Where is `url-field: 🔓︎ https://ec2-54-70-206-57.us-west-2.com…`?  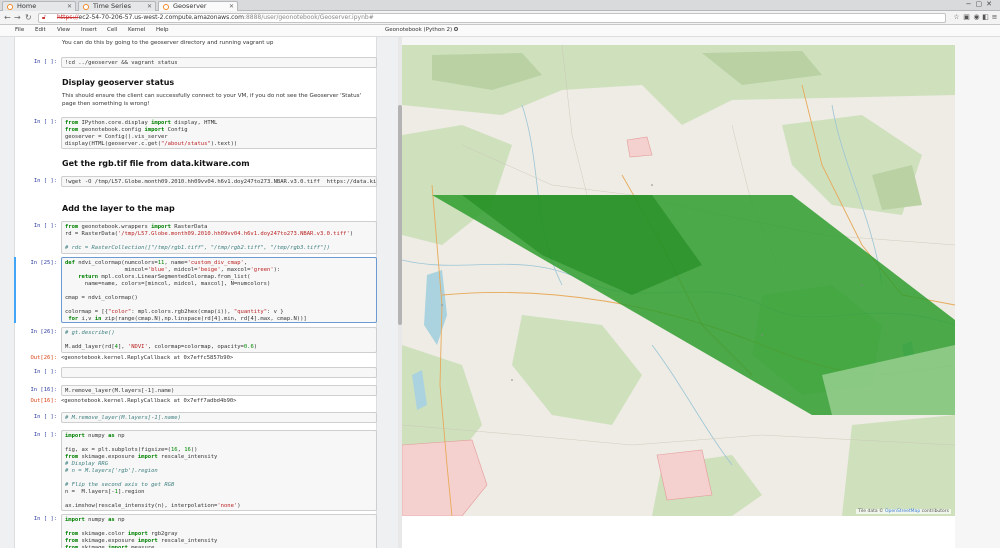 url-field: 🔓︎ https://ec2-54-70-206-57.us-west-2.com… is located at coordinates (492, 18).